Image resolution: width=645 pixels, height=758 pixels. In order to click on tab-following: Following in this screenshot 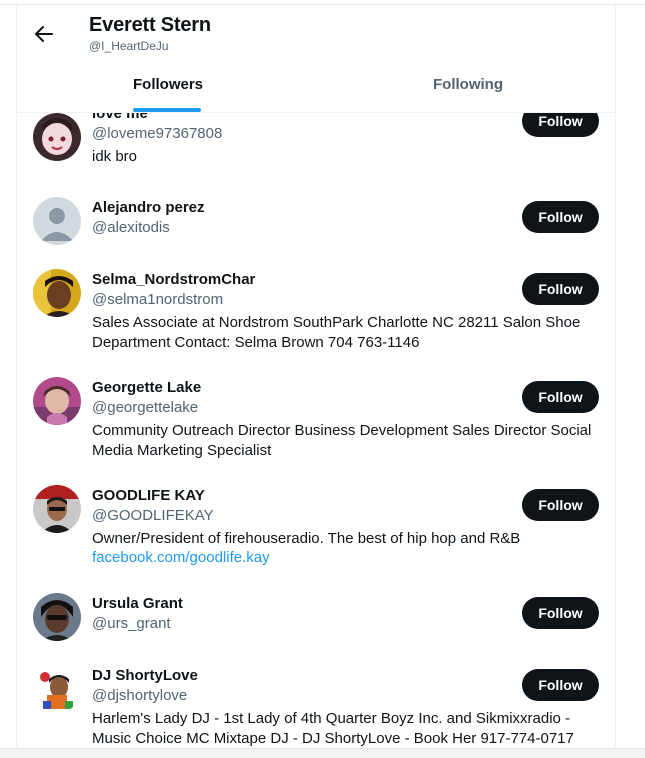, I will do `click(468, 84)`.